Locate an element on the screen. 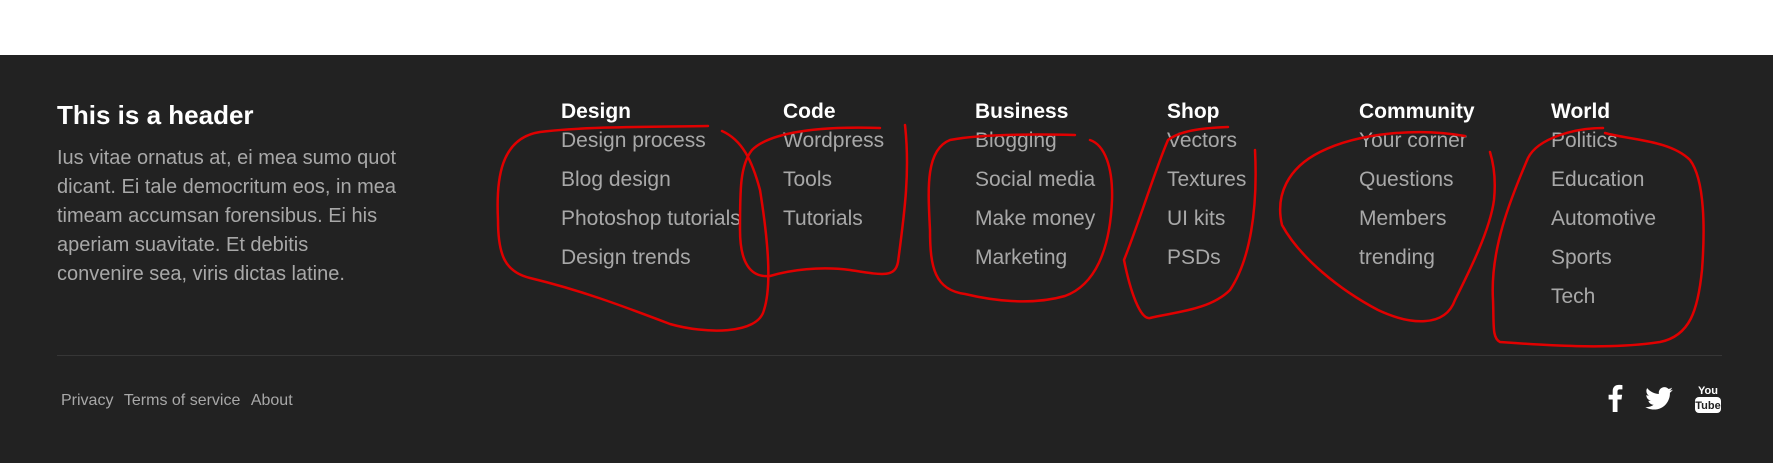 The image size is (1773, 463). column-title: Code is located at coordinates (809, 111).